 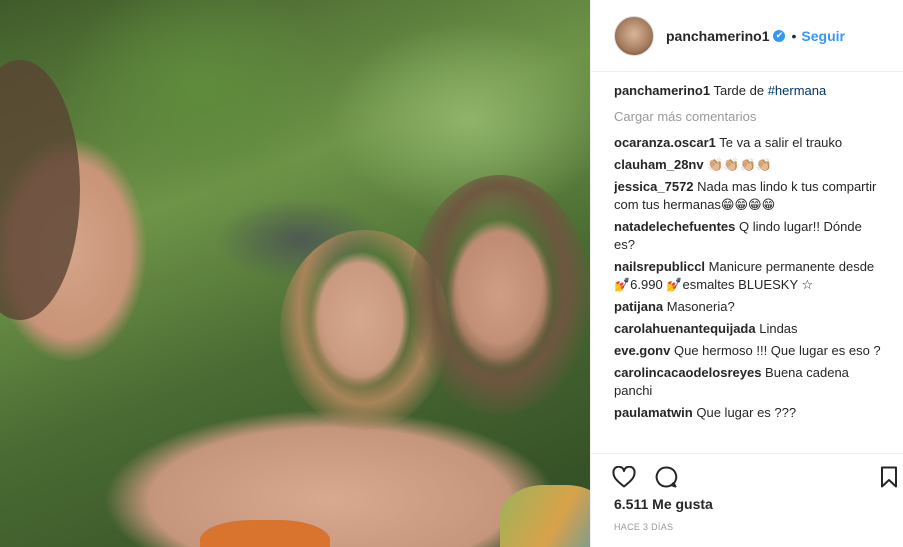 I want to click on heart-outline-icon, so click(x=624, y=477).